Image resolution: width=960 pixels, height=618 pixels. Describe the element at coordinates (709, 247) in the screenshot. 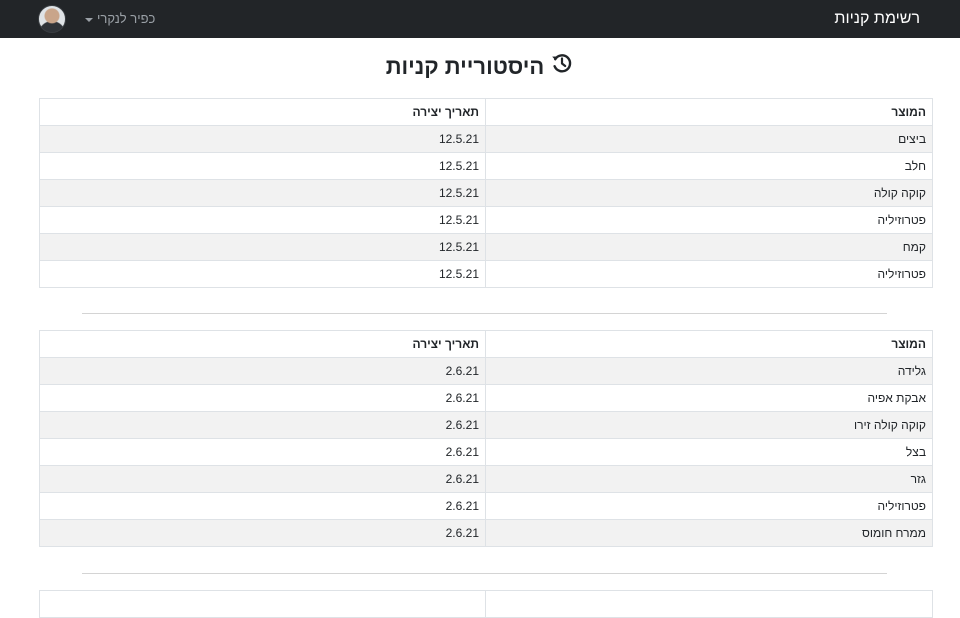

I see `product-cell: קמח` at that location.